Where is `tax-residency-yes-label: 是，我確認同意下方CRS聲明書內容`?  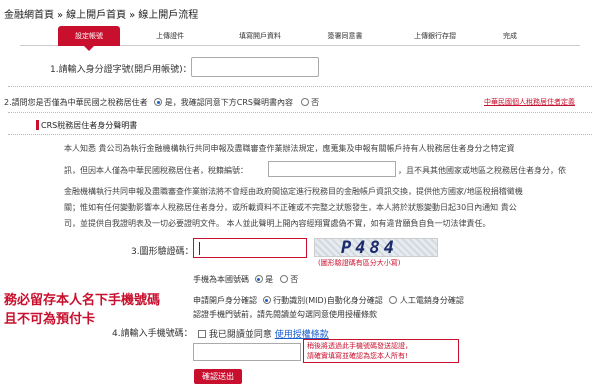 tax-residency-yes-label: 是，我確認同意下方CRS聲明書內容 is located at coordinates (228, 102).